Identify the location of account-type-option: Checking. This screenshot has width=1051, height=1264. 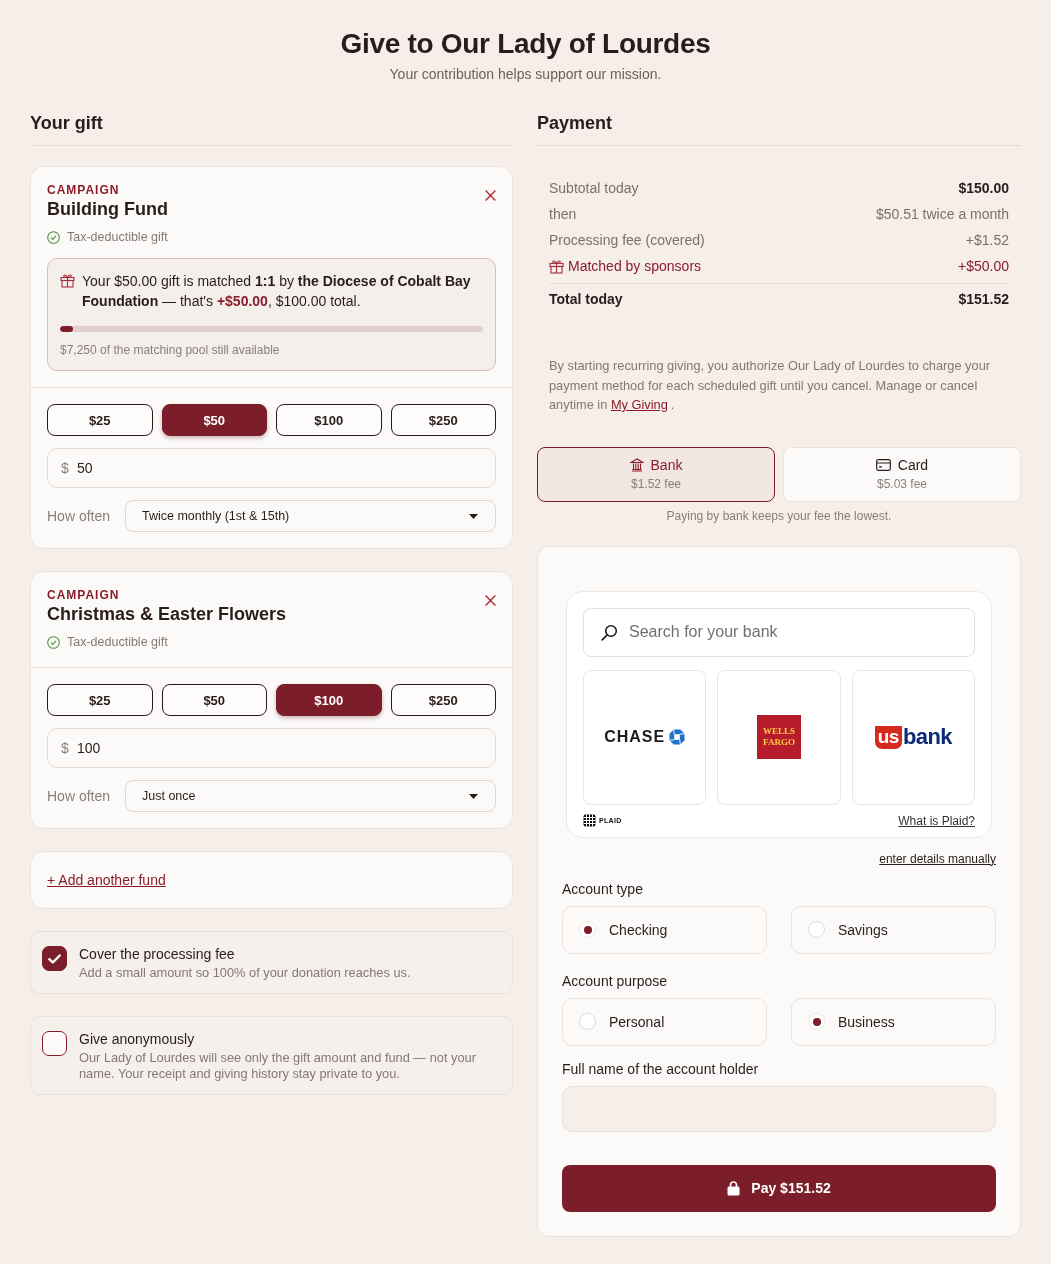
(664, 929).